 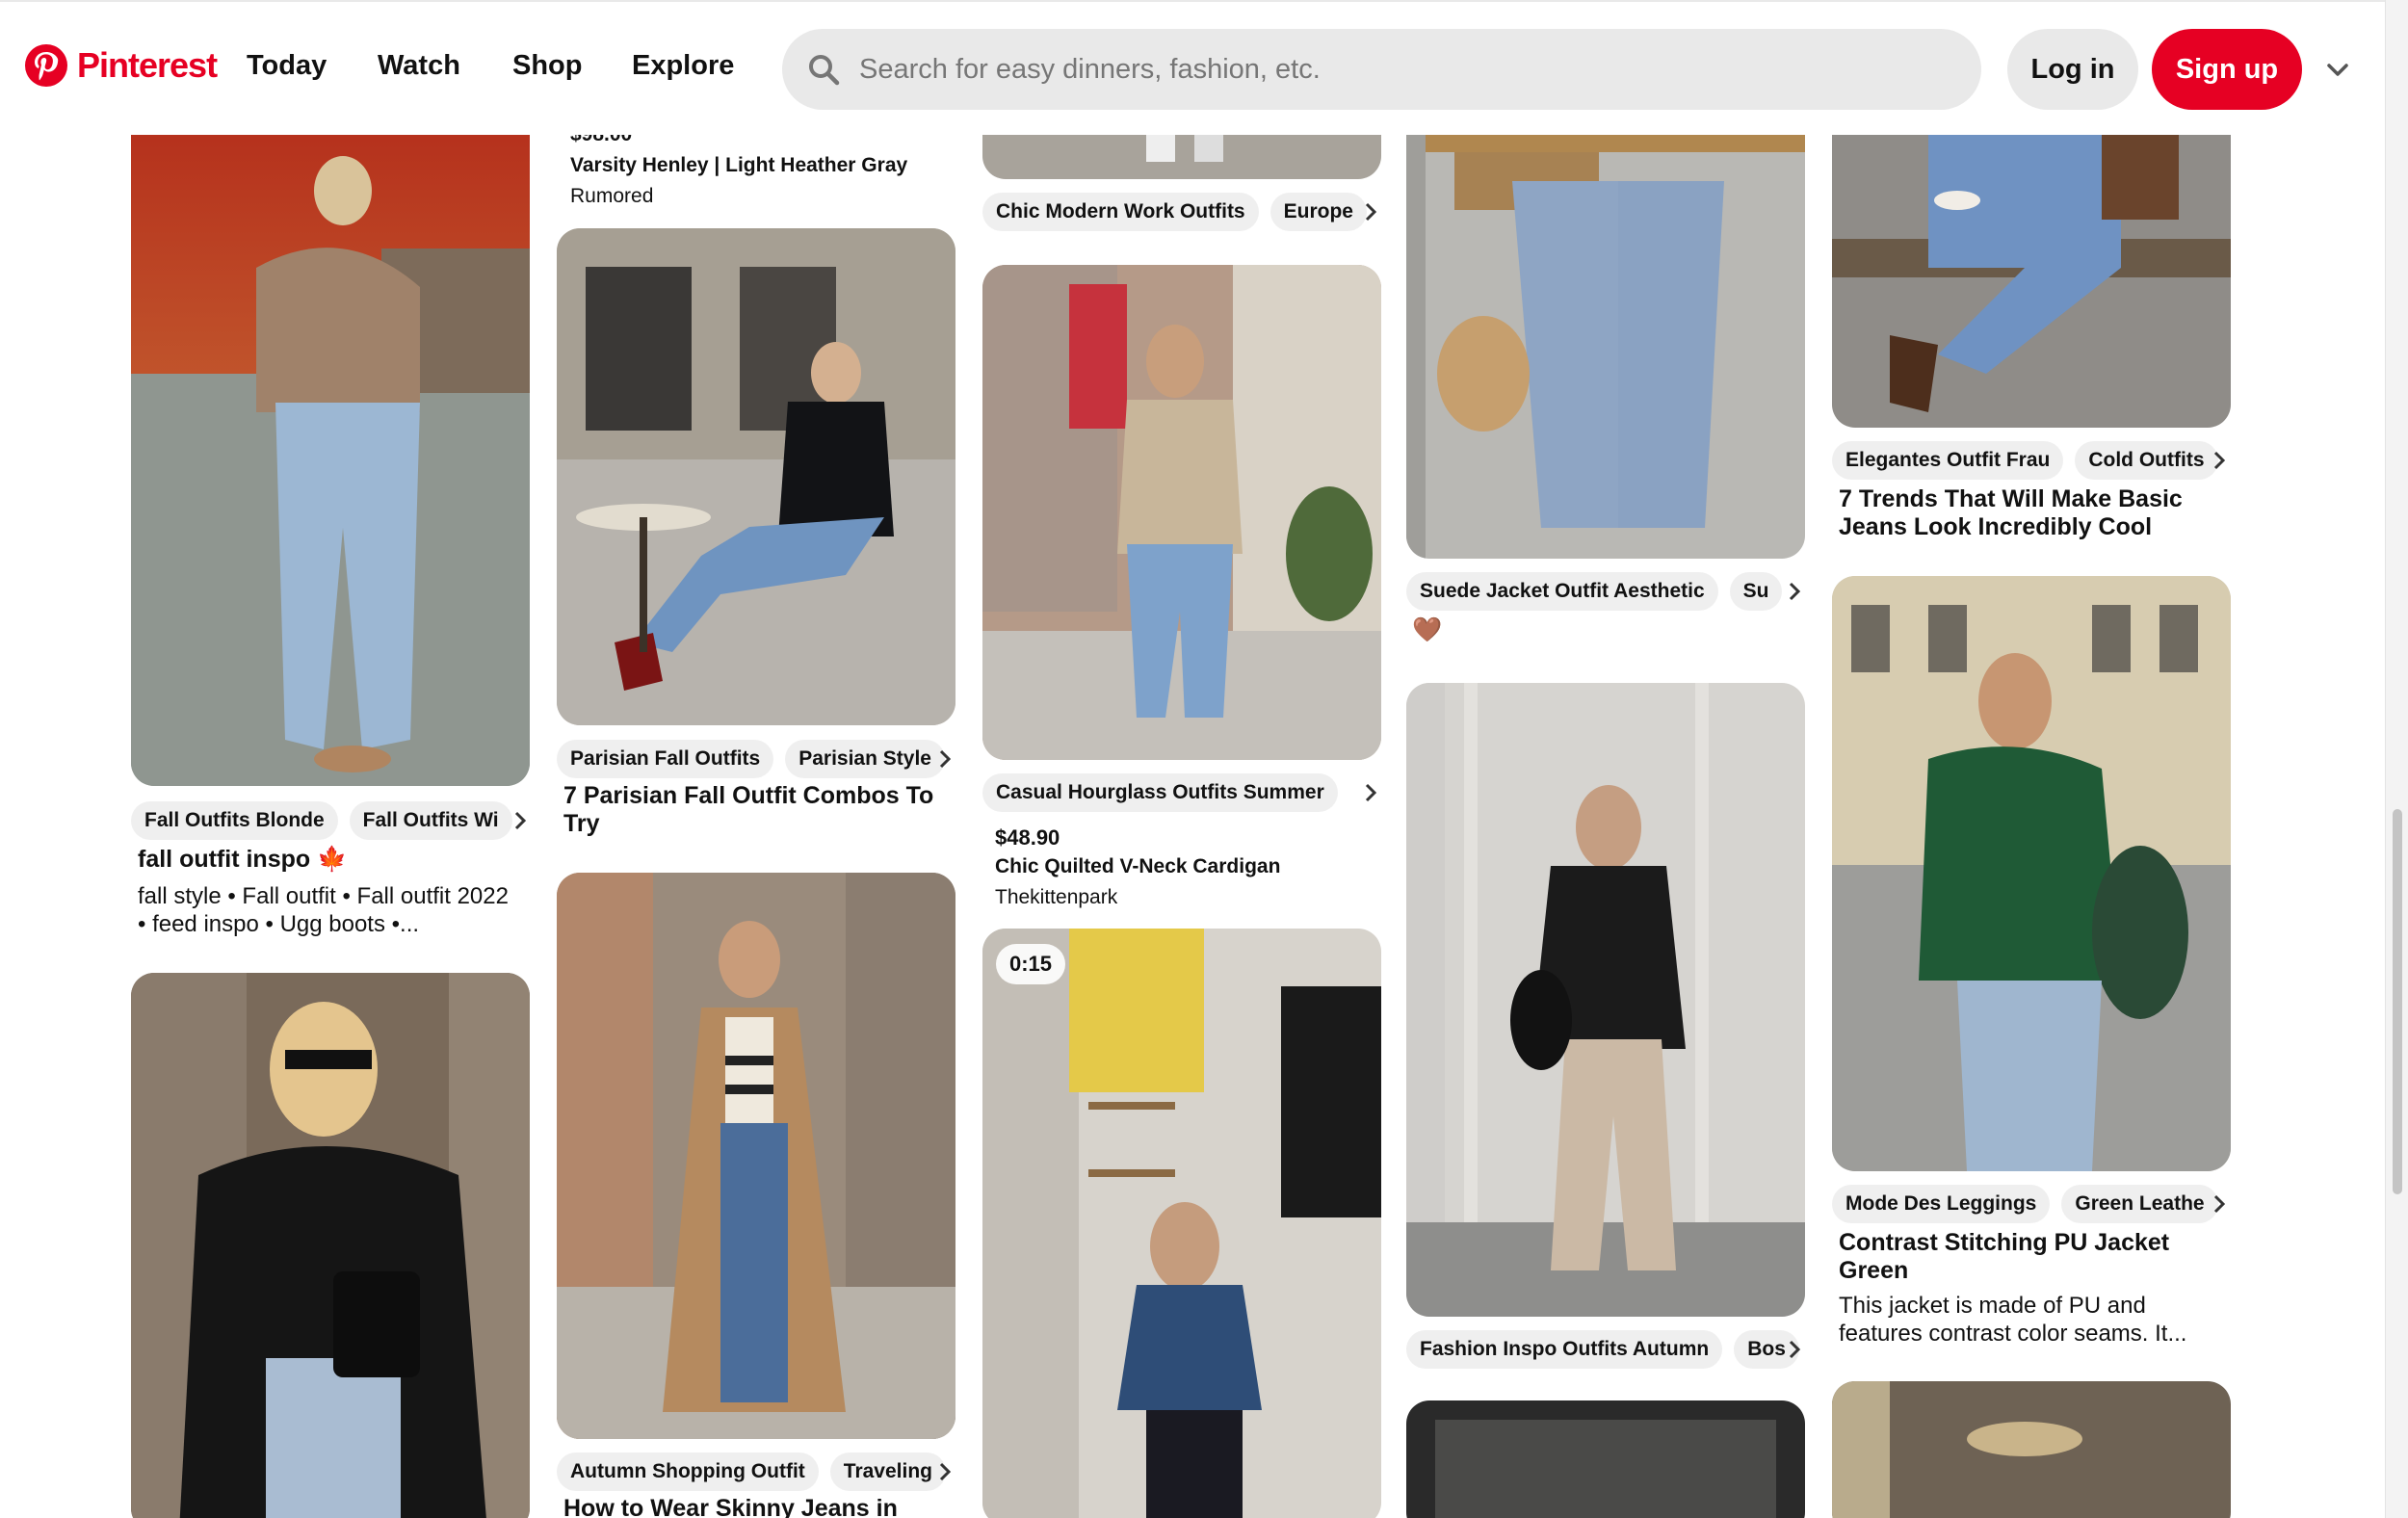 What do you see at coordinates (1318, 212) in the screenshot?
I see `tag-chip: Europe` at bounding box center [1318, 212].